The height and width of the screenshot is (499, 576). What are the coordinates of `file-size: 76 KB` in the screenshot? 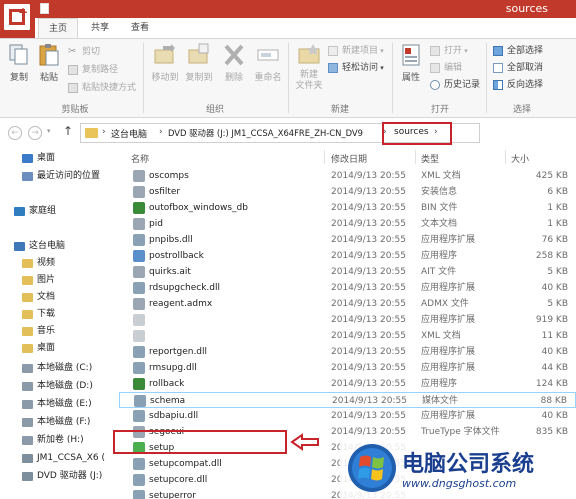 It's located at (554, 240).